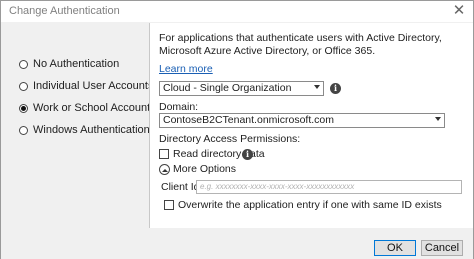 The height and width of the screenshot is (259, 474). Describe the element at coordinates (248, 120) in the screenshot. I see `domain-value: ContoseB2CTenant.onmicrosoft.com` at that location.